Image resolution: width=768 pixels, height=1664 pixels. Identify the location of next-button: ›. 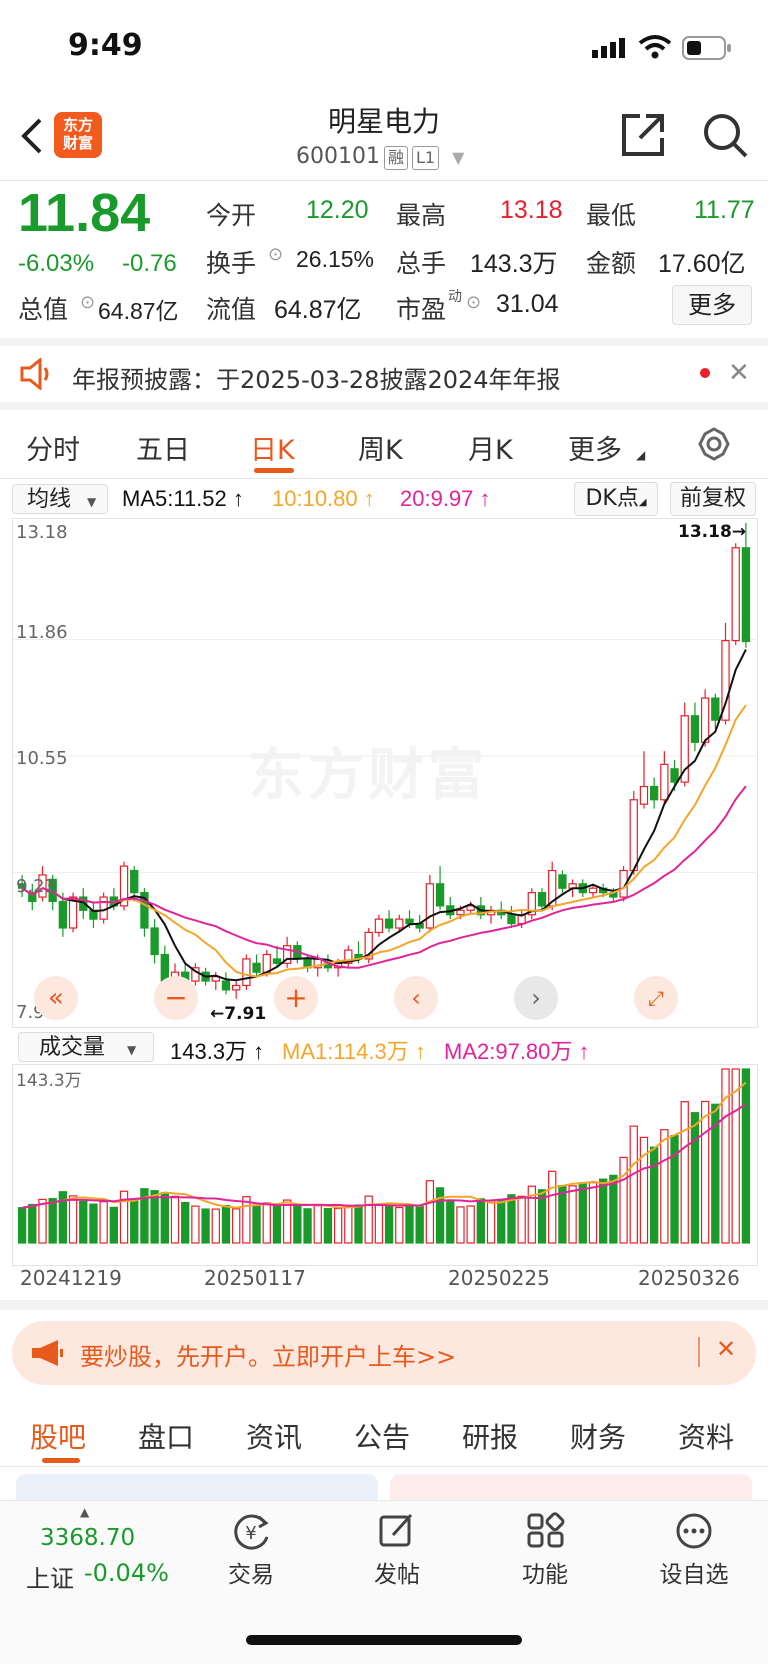
(536, 998).